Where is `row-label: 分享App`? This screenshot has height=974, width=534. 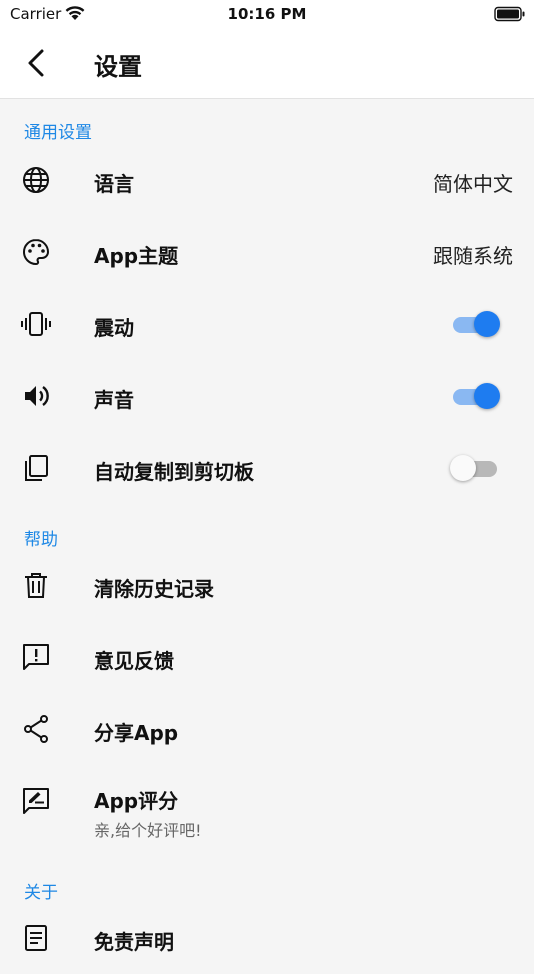 row-label: 分享App is located at coordinates (136, 733).